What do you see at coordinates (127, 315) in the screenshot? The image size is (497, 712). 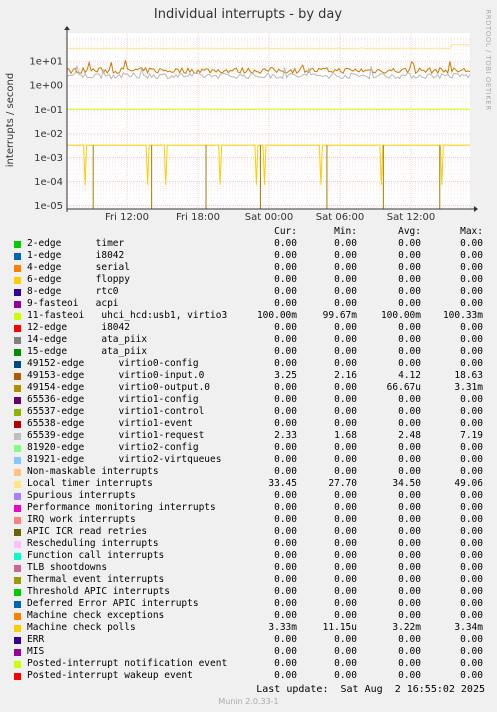 I see `legend-name: 11-fasteoi uhci_hcd:usb1, virtio3` at bounding box center [127, 315].